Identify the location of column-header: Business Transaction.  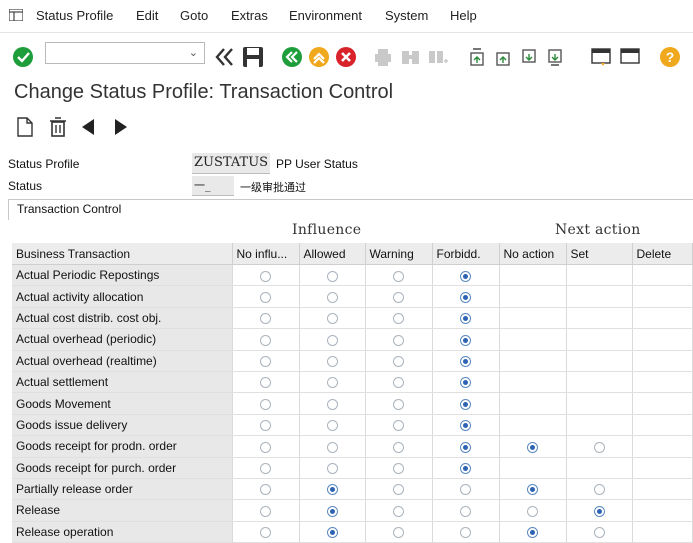
(122, 254).